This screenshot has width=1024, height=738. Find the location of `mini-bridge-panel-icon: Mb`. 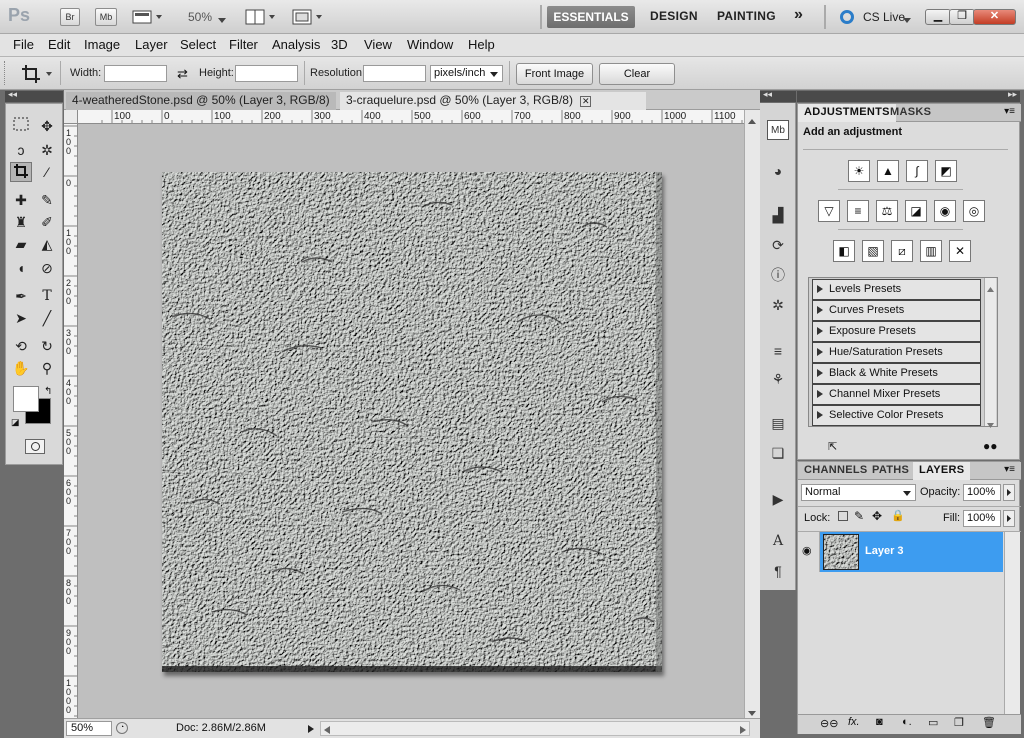

mini-bridge-panel-icon: Mb is located at coordinates (778, 130).